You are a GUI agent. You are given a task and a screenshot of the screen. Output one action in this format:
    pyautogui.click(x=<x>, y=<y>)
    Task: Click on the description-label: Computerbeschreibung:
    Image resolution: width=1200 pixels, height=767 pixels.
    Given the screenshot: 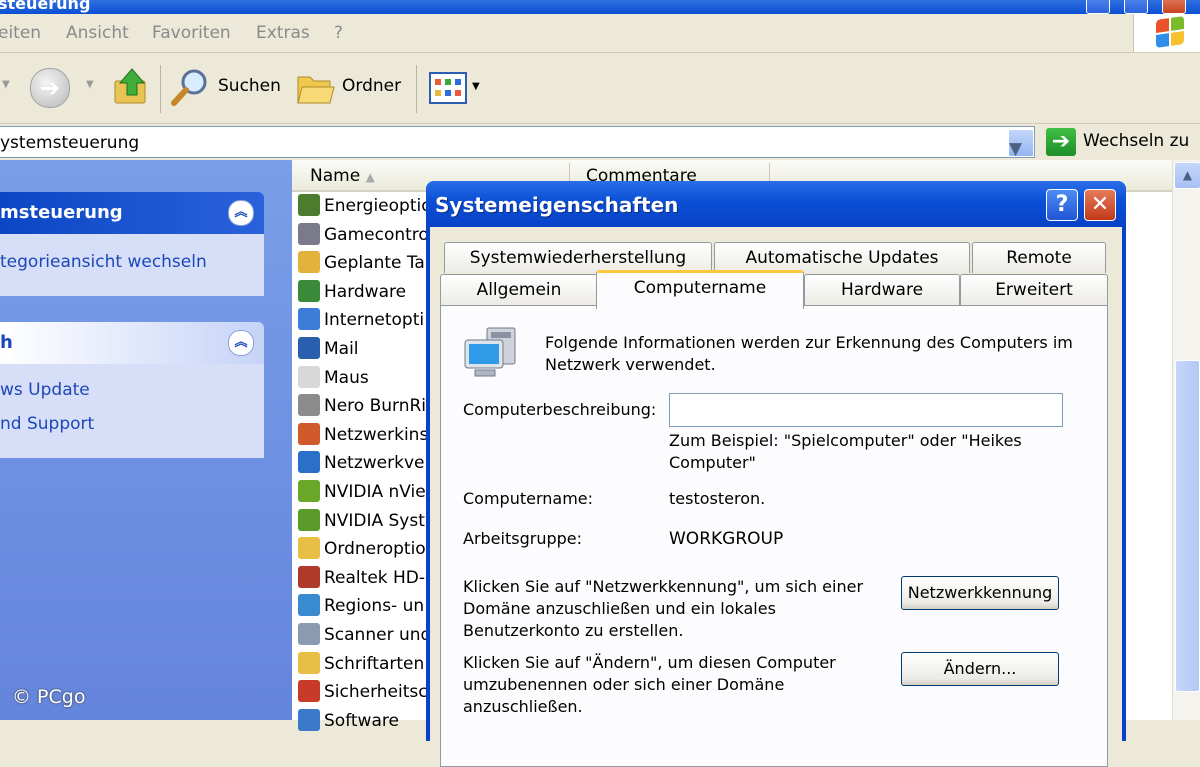 What is the action you would take?
    pyautogui.click(x=560, y=409)
    